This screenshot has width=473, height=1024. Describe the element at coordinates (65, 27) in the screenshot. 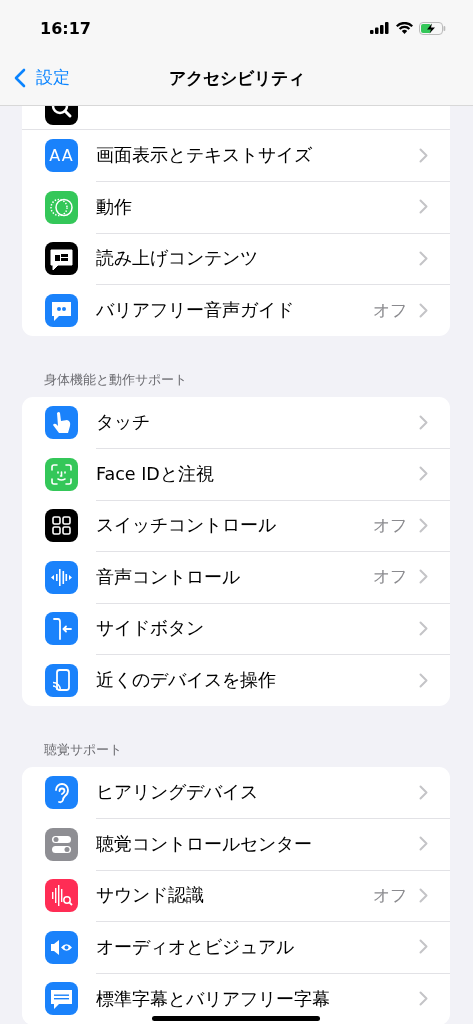

I see `status-time: 16:17` at that location.